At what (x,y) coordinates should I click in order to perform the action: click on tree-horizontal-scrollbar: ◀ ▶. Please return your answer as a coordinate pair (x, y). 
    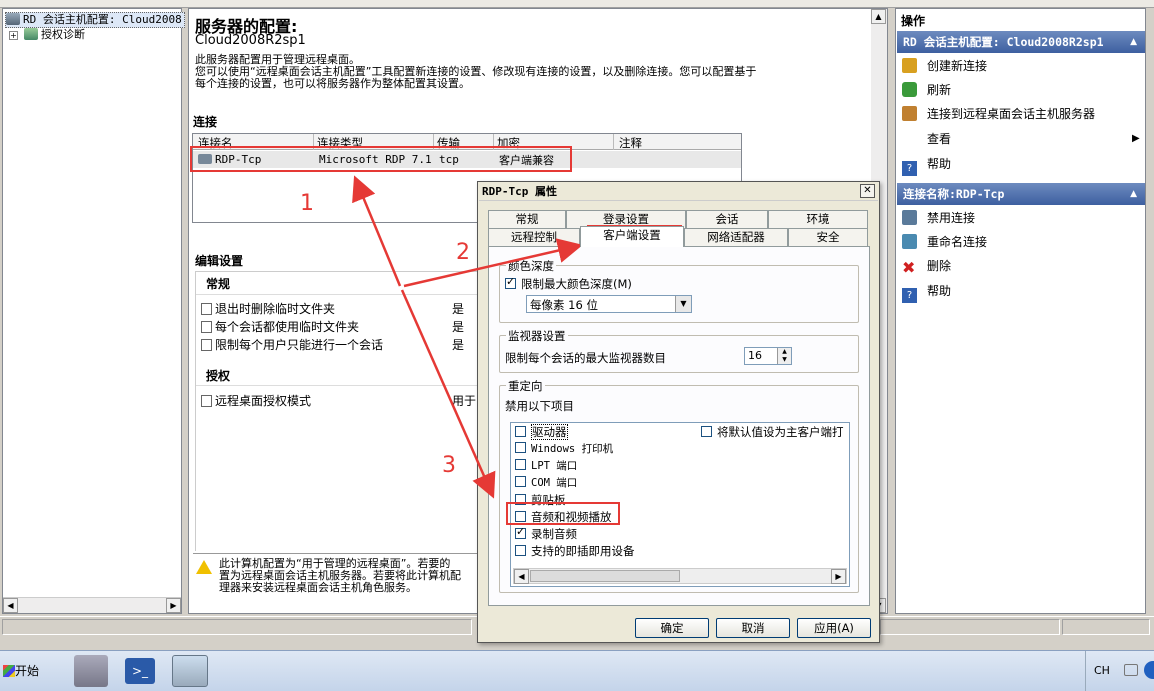
    Looking at the image, I should click on (92, 605).